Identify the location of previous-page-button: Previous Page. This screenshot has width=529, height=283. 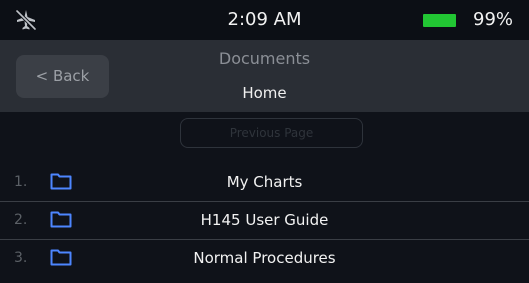
(271, 133).